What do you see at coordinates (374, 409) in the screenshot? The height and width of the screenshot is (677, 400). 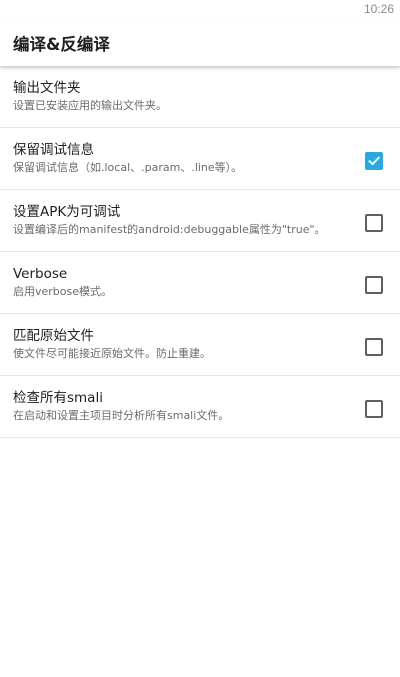 I see `check-all-smali-checkbox` at bounding box center [374, 409].